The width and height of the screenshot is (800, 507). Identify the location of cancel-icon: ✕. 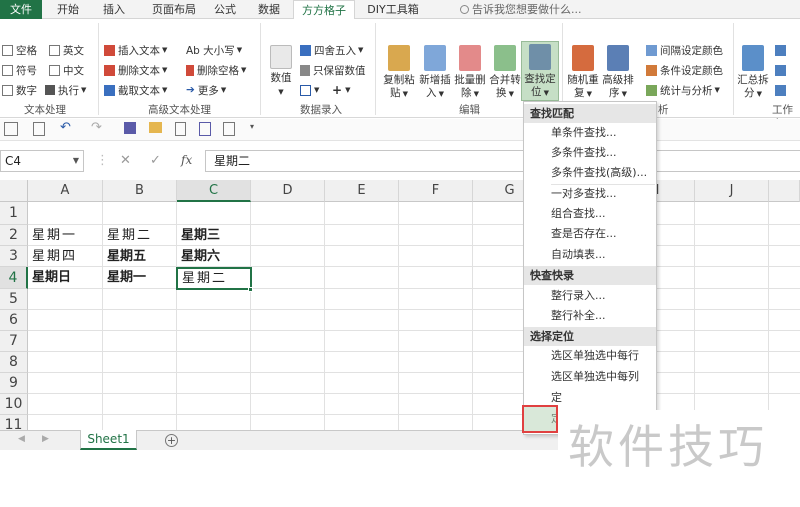
(125, 160).